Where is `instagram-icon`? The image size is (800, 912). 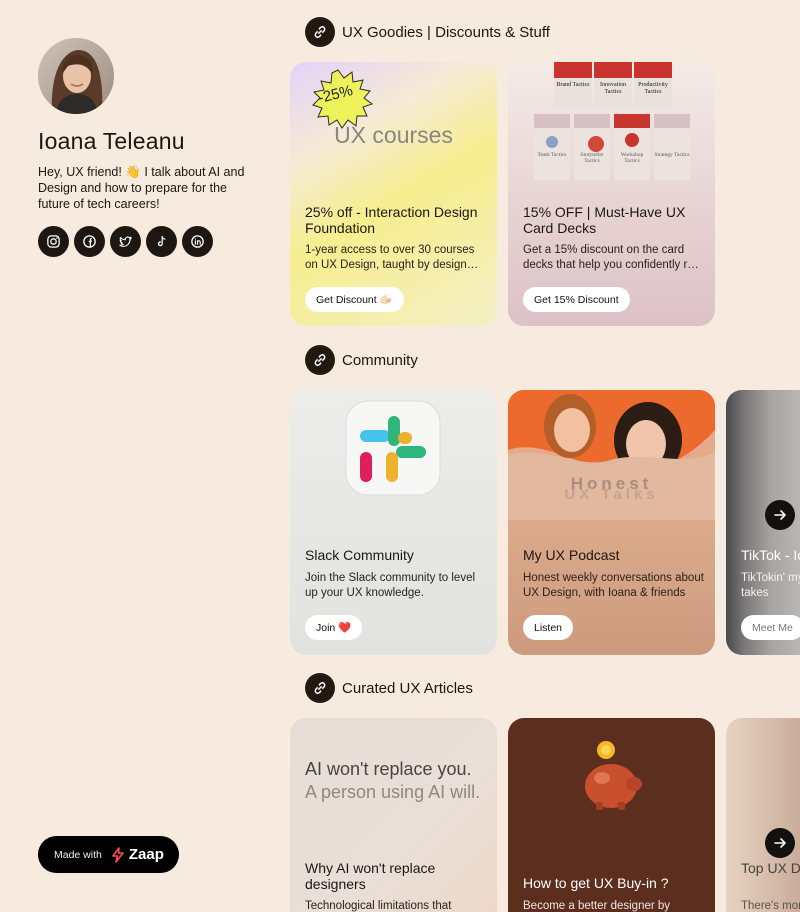 instagram-icon is located at coordinates (53, 241).